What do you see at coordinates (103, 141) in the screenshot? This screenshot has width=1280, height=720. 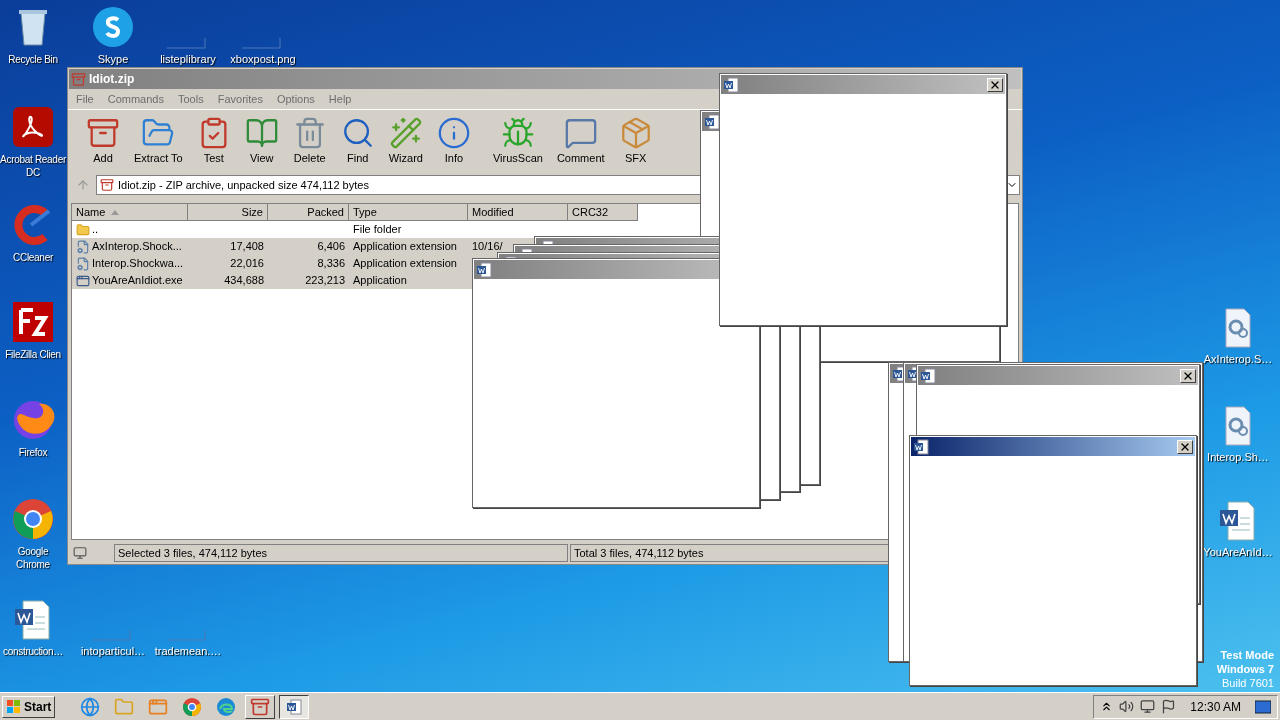 I see `toolbar-button: Add` at bounding box center [103, 141].